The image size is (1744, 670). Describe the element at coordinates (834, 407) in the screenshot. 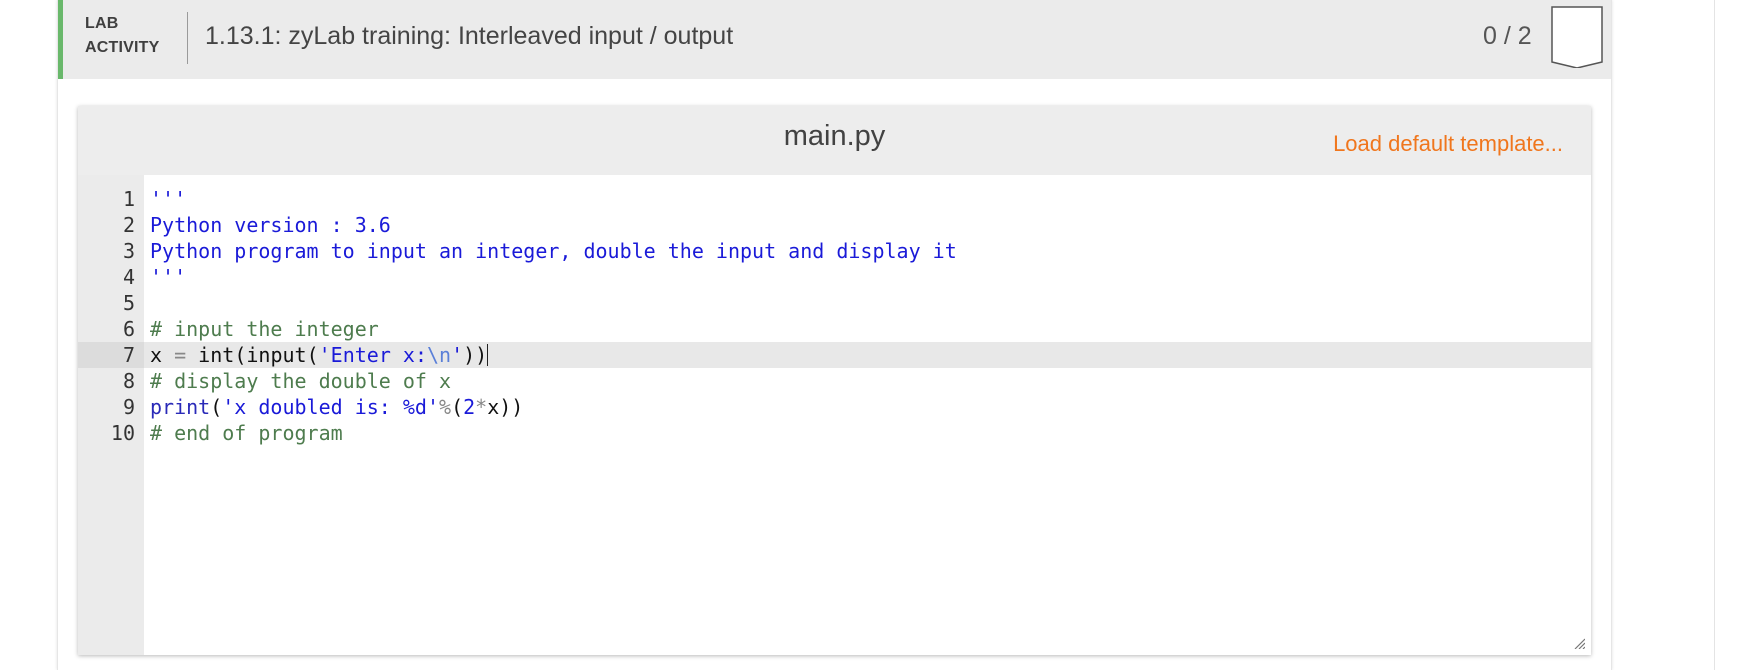

I see `code-line: 9 print('x doubled is: %d'%(2*x))` at that location.